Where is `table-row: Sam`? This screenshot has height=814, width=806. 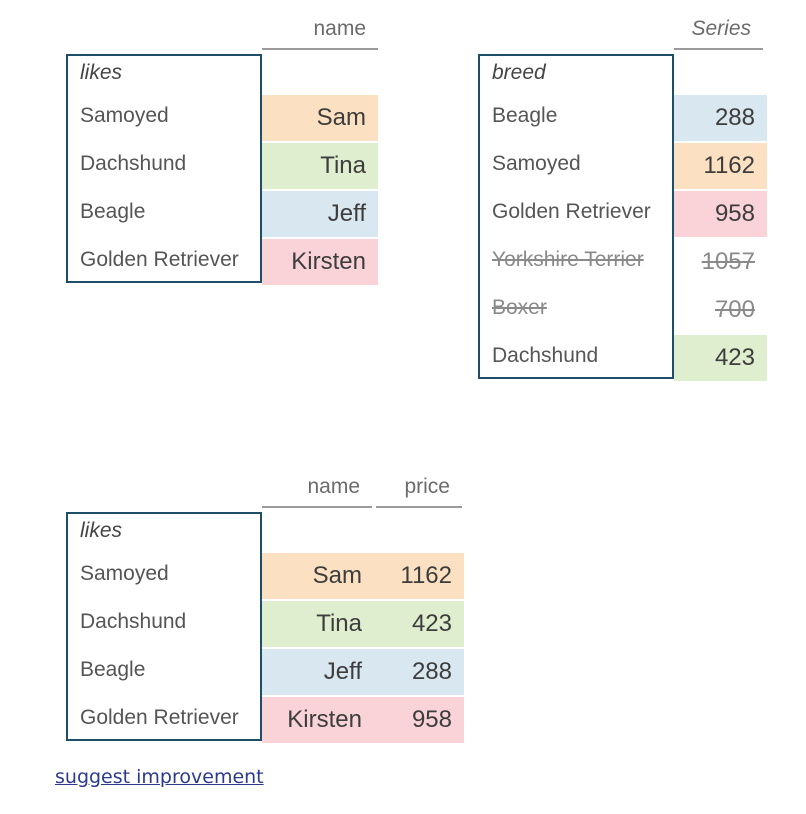
table-row: Sam is located at coordinates (320, 118).